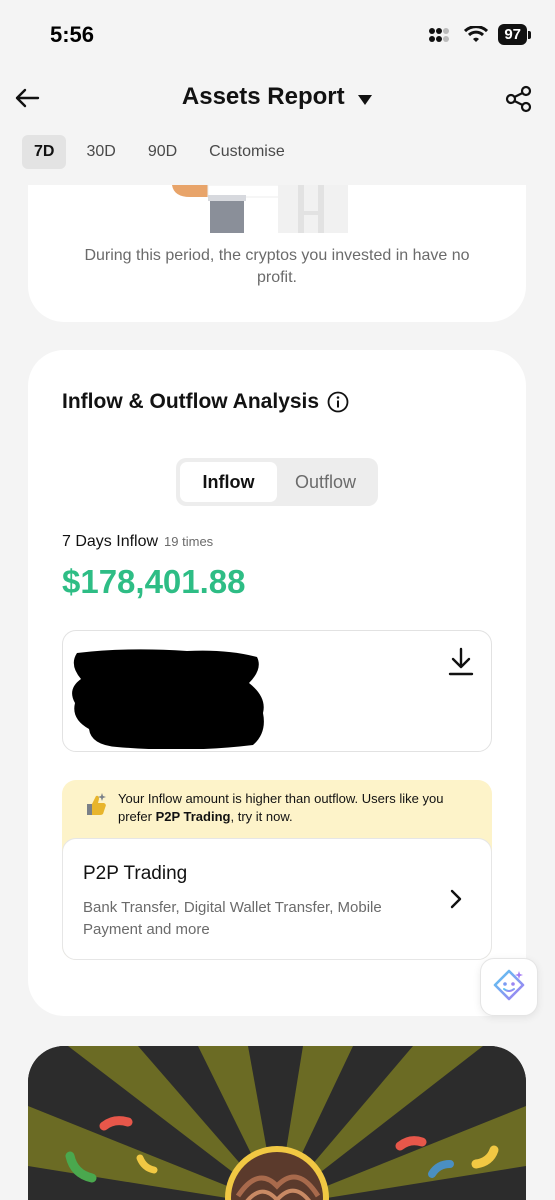 The height and width of the screenshot is (1200, 555). Describe the element at coordinates (514, 34) in the screenshot. I see `battery-indicator: 97` at that location.